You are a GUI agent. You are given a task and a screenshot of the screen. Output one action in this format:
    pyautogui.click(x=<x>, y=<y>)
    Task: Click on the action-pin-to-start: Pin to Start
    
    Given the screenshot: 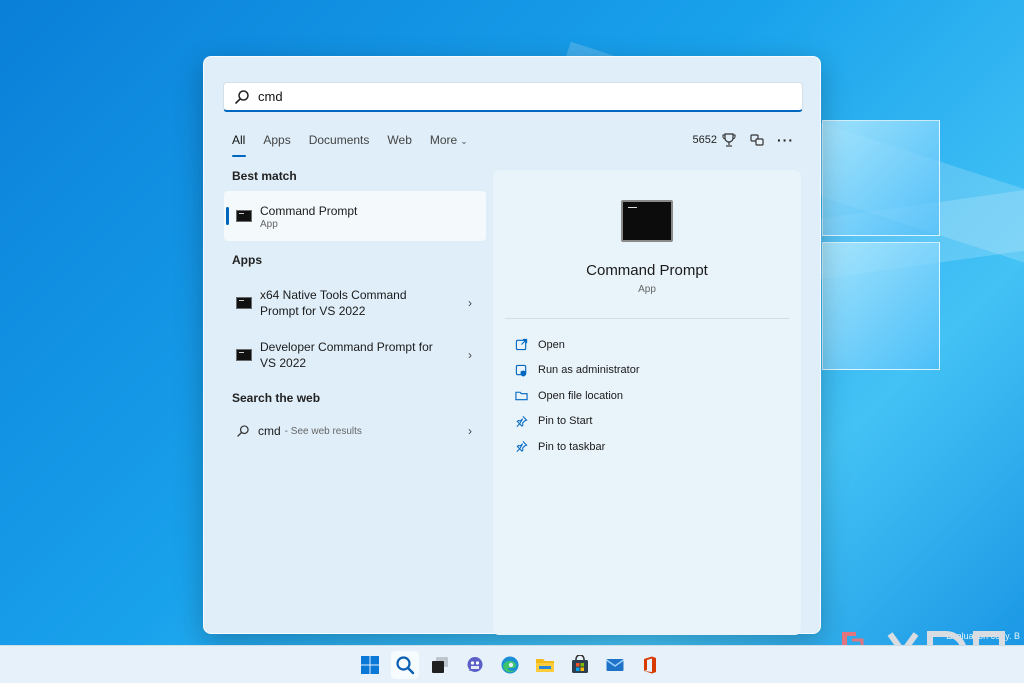 What is the action you would take?
    pyautogui.click(x=577, y=422)
    